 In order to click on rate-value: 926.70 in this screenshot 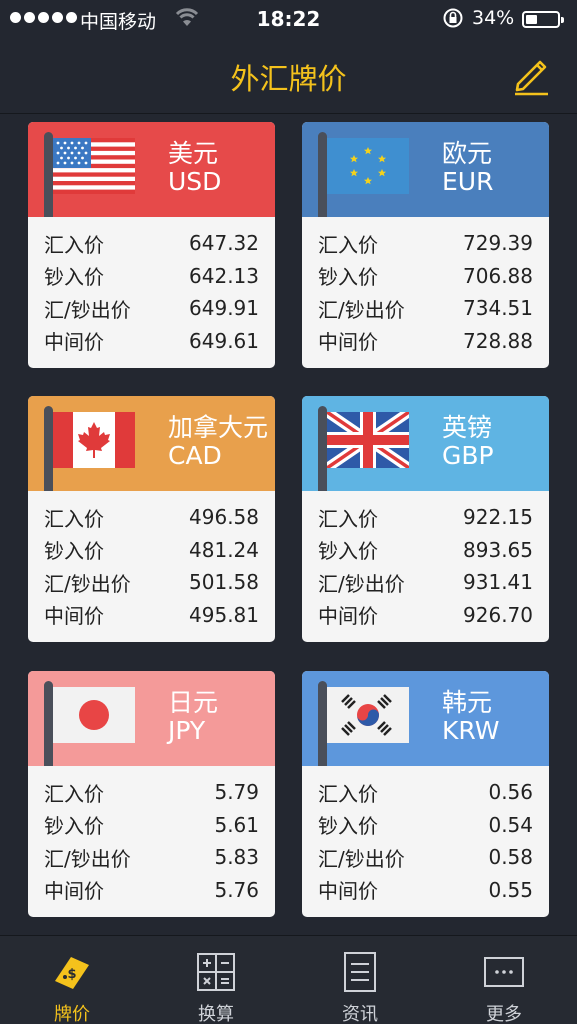, I will do `click(498, 614)`.